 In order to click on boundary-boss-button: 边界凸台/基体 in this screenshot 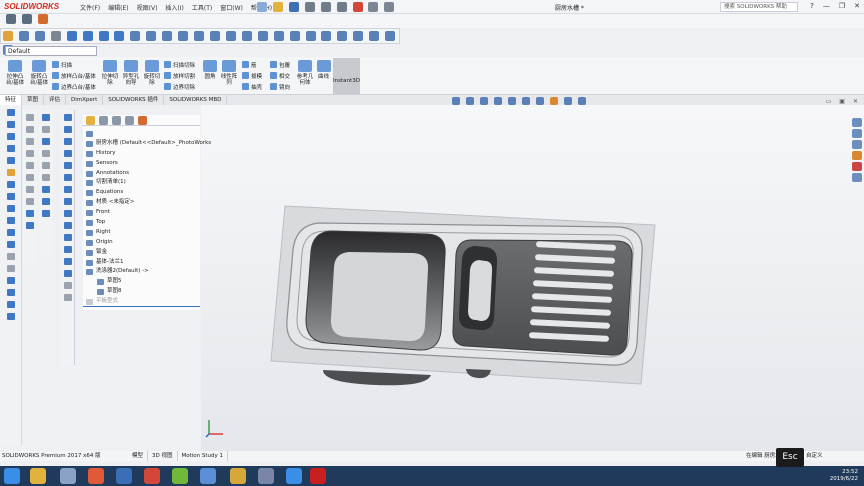, I will do `click(74, 86)`.